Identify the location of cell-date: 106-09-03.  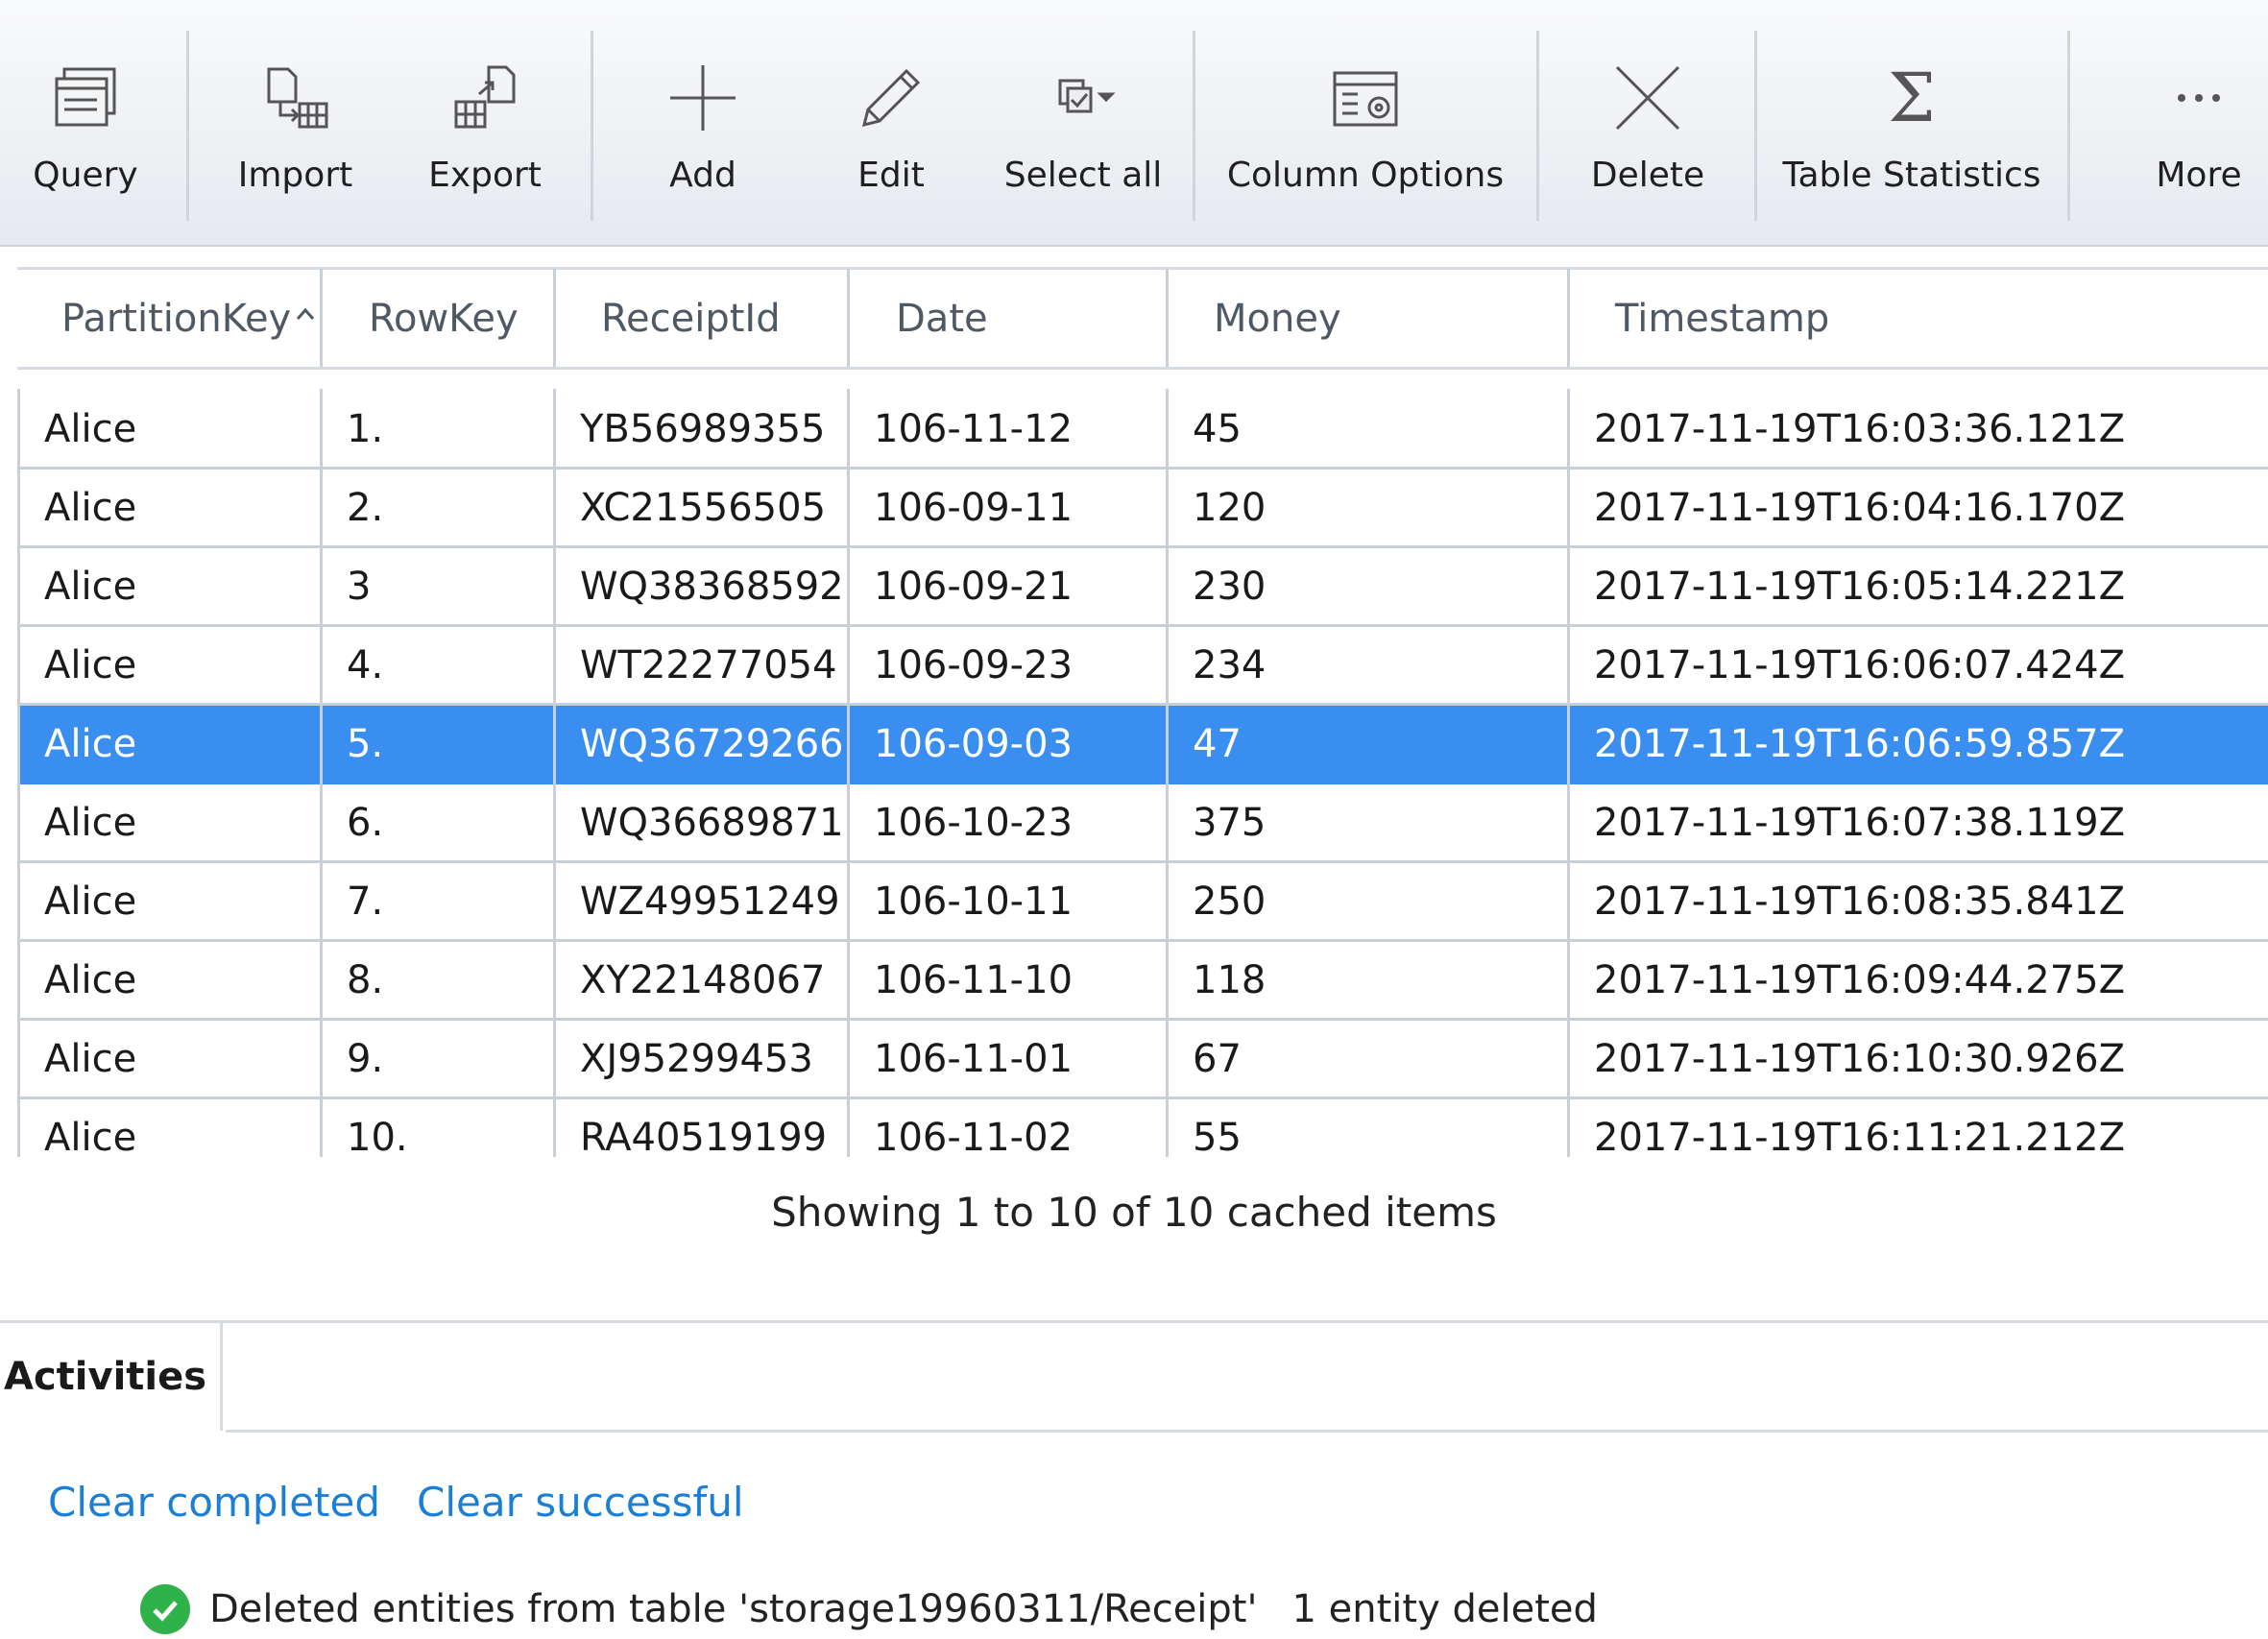
(974, 743).